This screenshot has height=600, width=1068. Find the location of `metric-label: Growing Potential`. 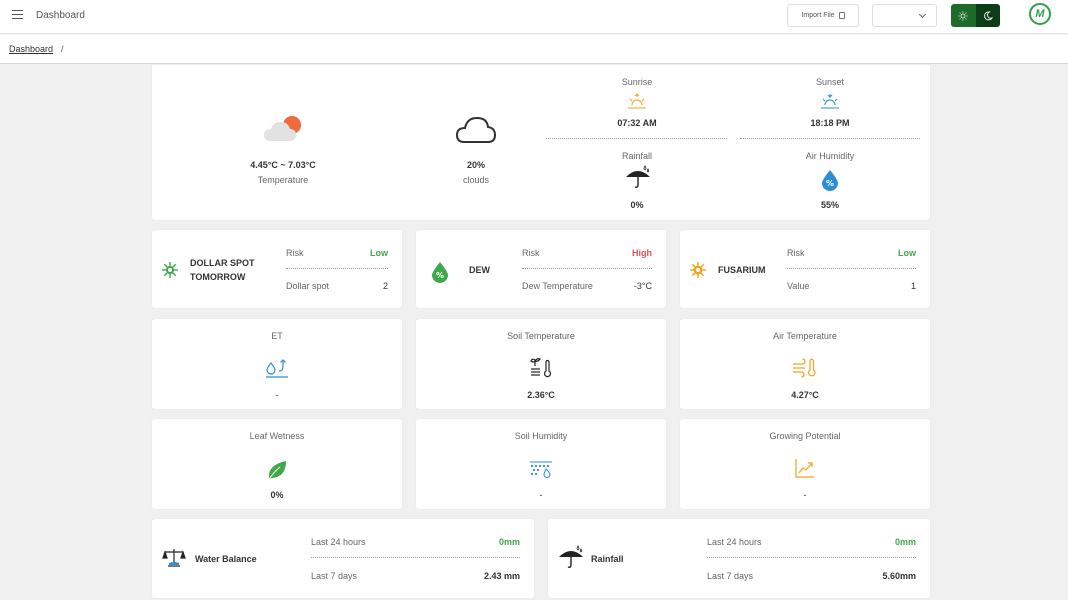

metric-label: Growing Potential is located at coordinates (805, 436).